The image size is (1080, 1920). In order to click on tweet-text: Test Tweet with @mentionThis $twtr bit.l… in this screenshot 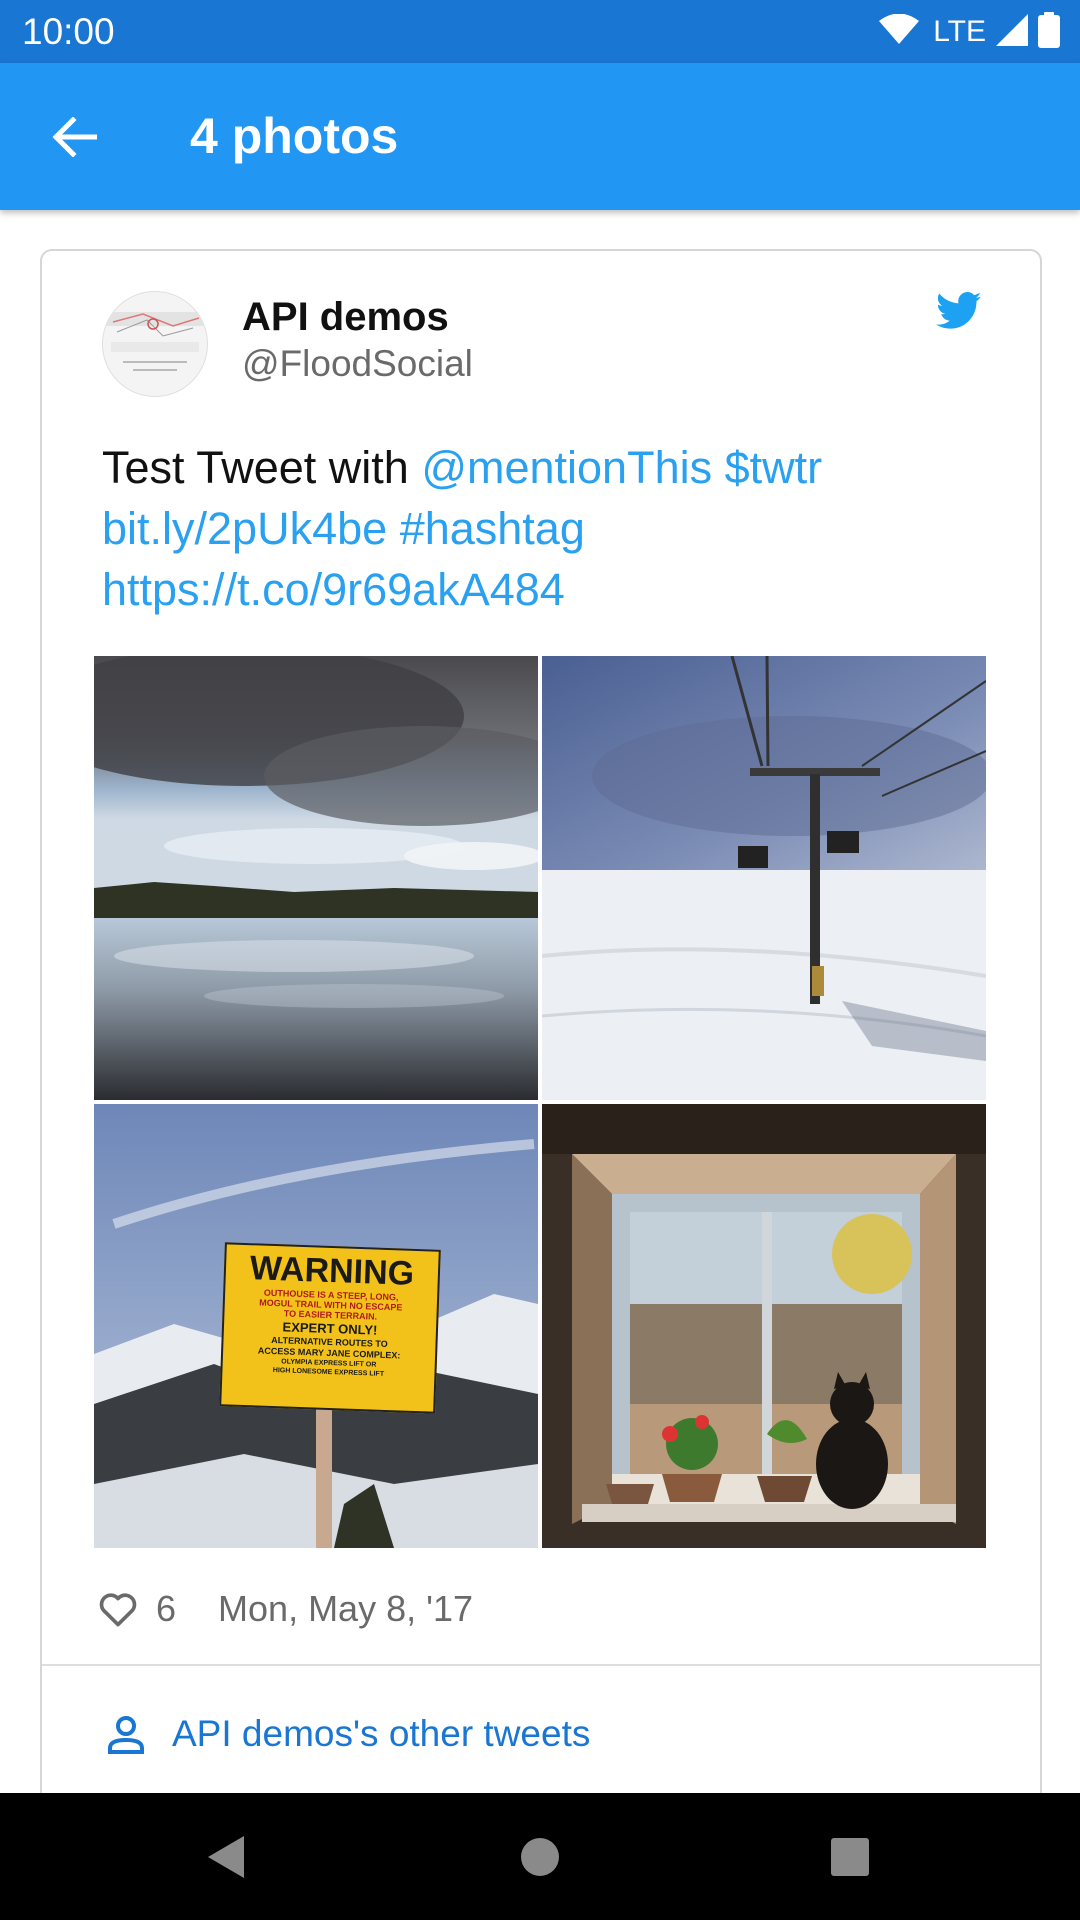, I will do `click(542, 528)`.